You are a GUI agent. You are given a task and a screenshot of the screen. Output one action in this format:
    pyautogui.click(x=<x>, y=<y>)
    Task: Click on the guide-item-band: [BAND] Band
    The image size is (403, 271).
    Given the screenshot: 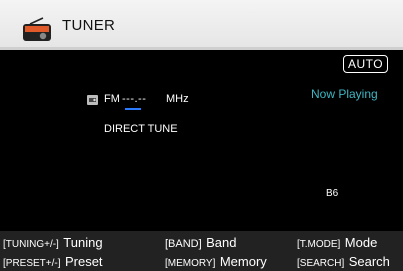 What is the action you would take?
    pyautogui.click(x=201, y=243)
    